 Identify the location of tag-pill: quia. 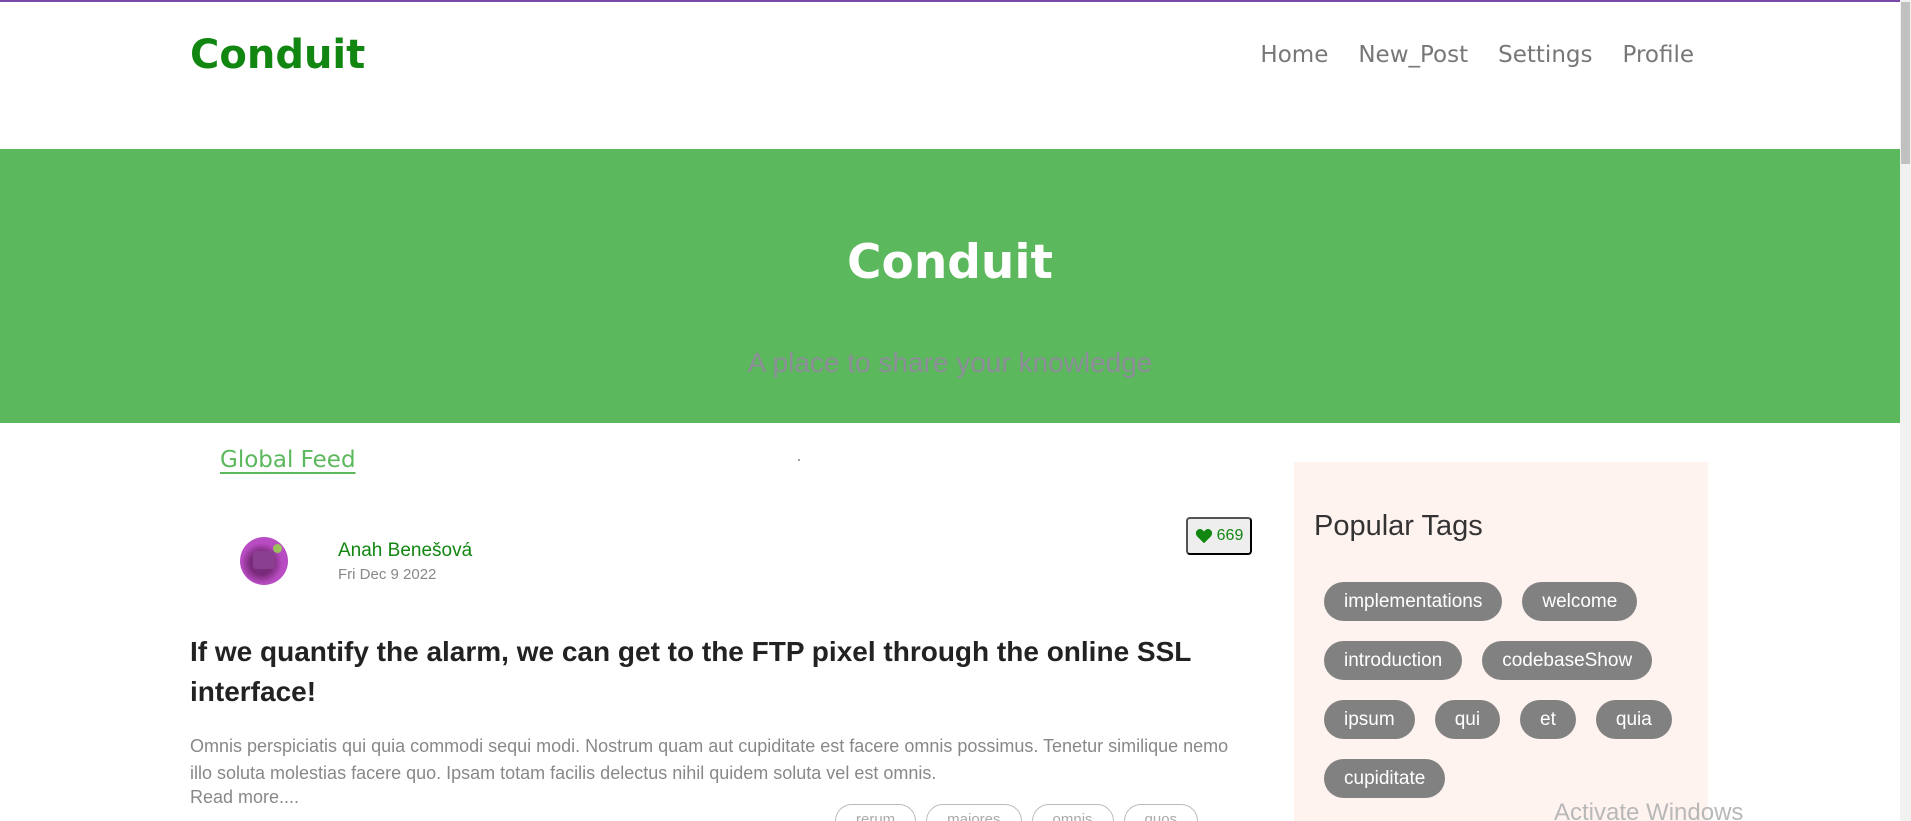
(1633, 719).